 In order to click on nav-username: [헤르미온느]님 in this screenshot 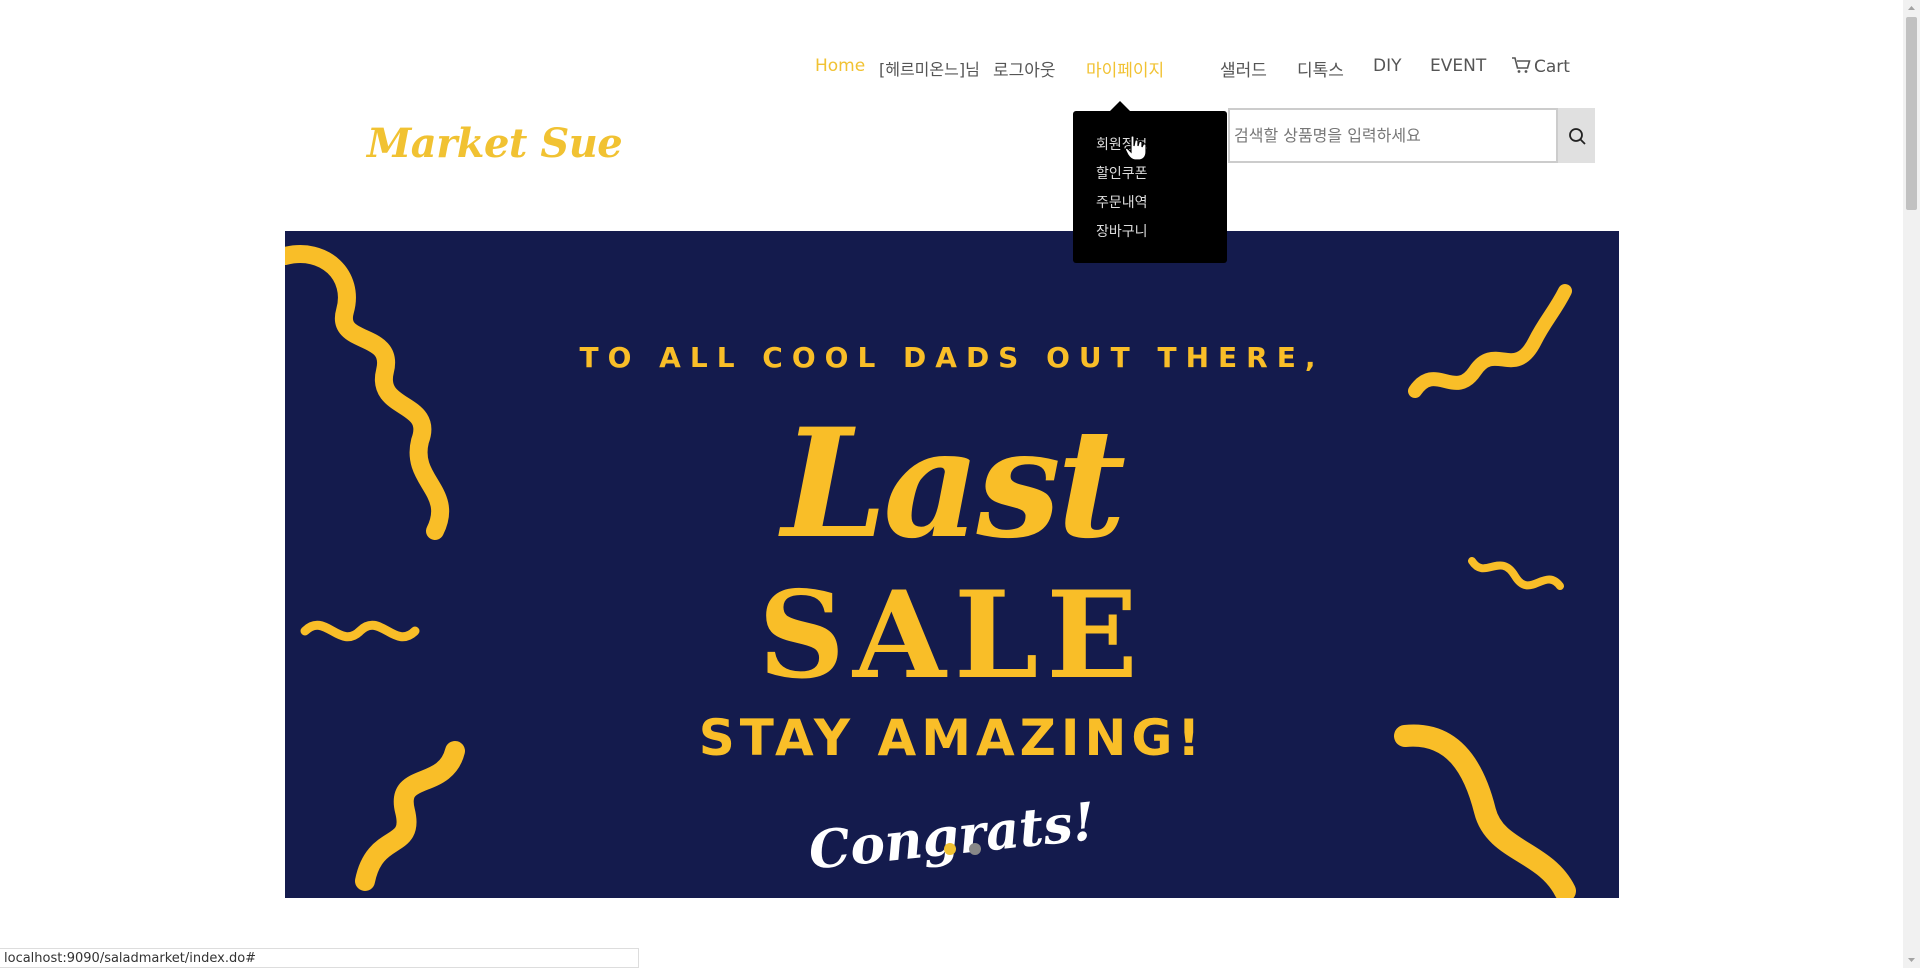, I will do `click(929, 69)`.